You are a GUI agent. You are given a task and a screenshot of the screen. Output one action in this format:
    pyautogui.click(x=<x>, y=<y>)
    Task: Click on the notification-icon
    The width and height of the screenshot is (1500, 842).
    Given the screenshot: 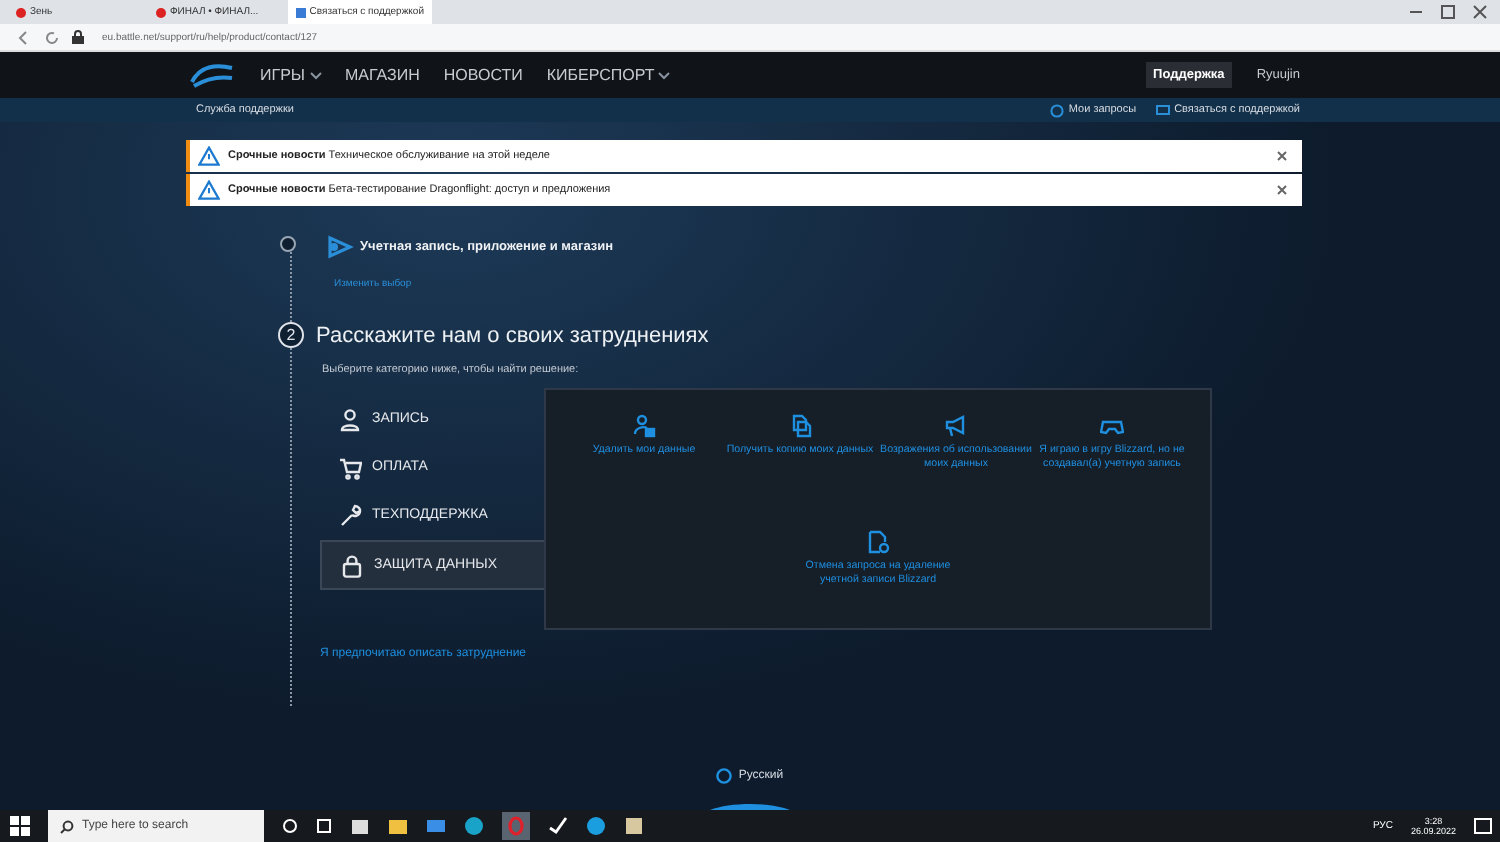 What is the action you would take?
    pyautogui.click(x=1483, y=826)
    